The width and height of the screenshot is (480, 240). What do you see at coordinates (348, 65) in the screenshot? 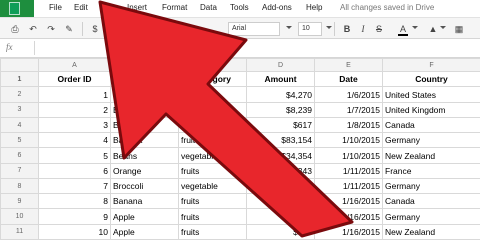
I see `column-header-e: E` at bounding box center [348, 65].